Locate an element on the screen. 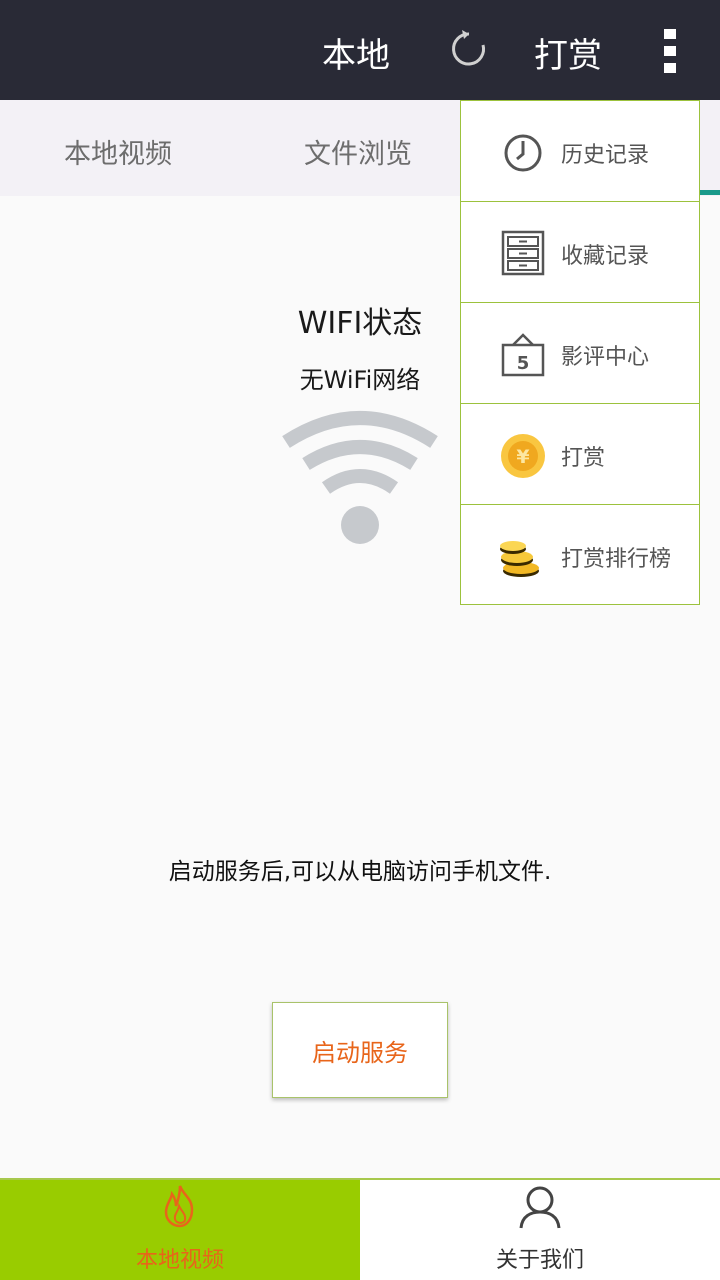 This screenshot has height=1280, width=720. yuan-glyph: ¥ is located at coordinates (522, 457).